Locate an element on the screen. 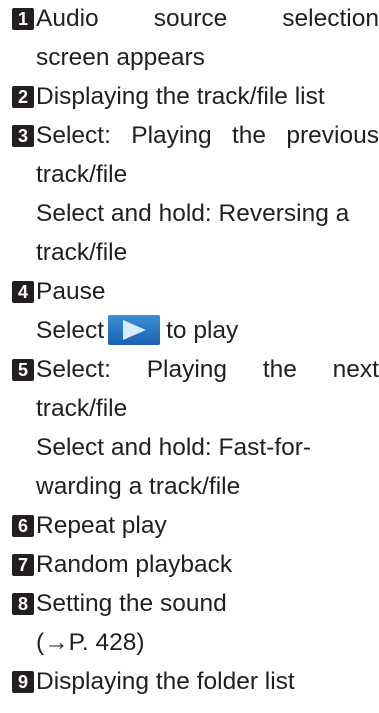 The height and width of the screenshot is (713, 379). item-3-line-3: Select and hold: Reversing a is located at coordinates (193, 213).